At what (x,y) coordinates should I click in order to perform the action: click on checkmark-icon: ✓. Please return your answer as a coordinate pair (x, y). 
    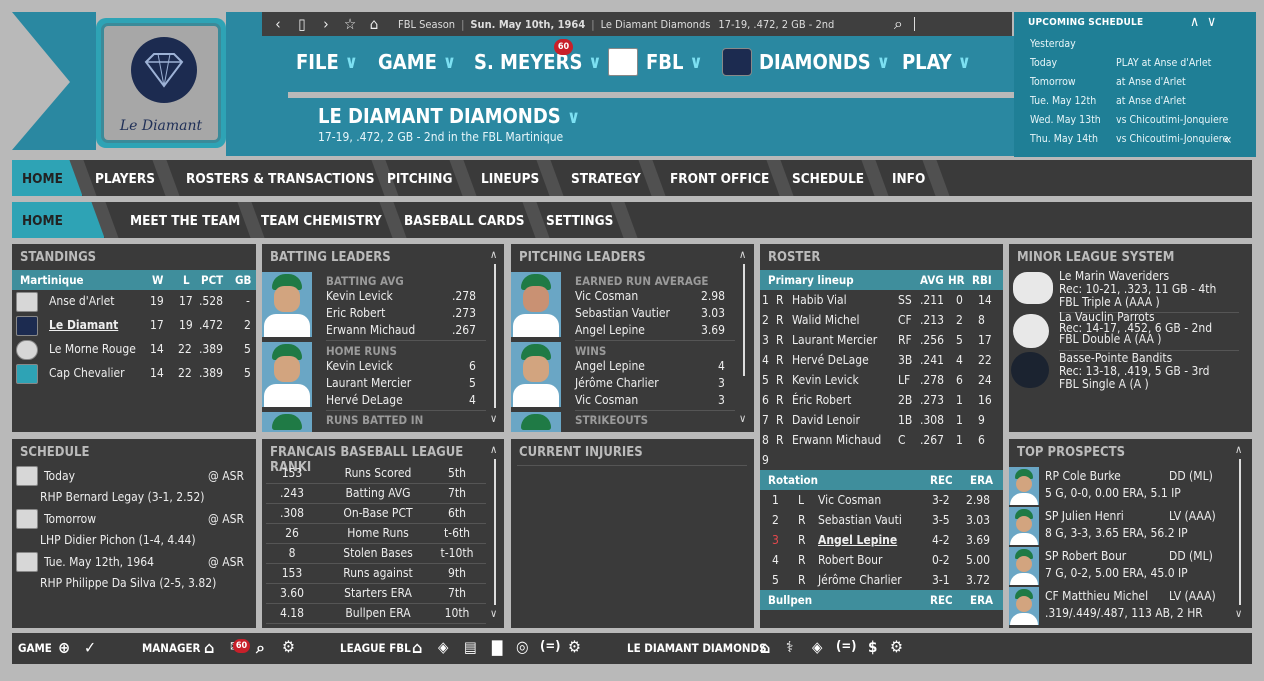
    Looking at the image, I should click on (90, 647).